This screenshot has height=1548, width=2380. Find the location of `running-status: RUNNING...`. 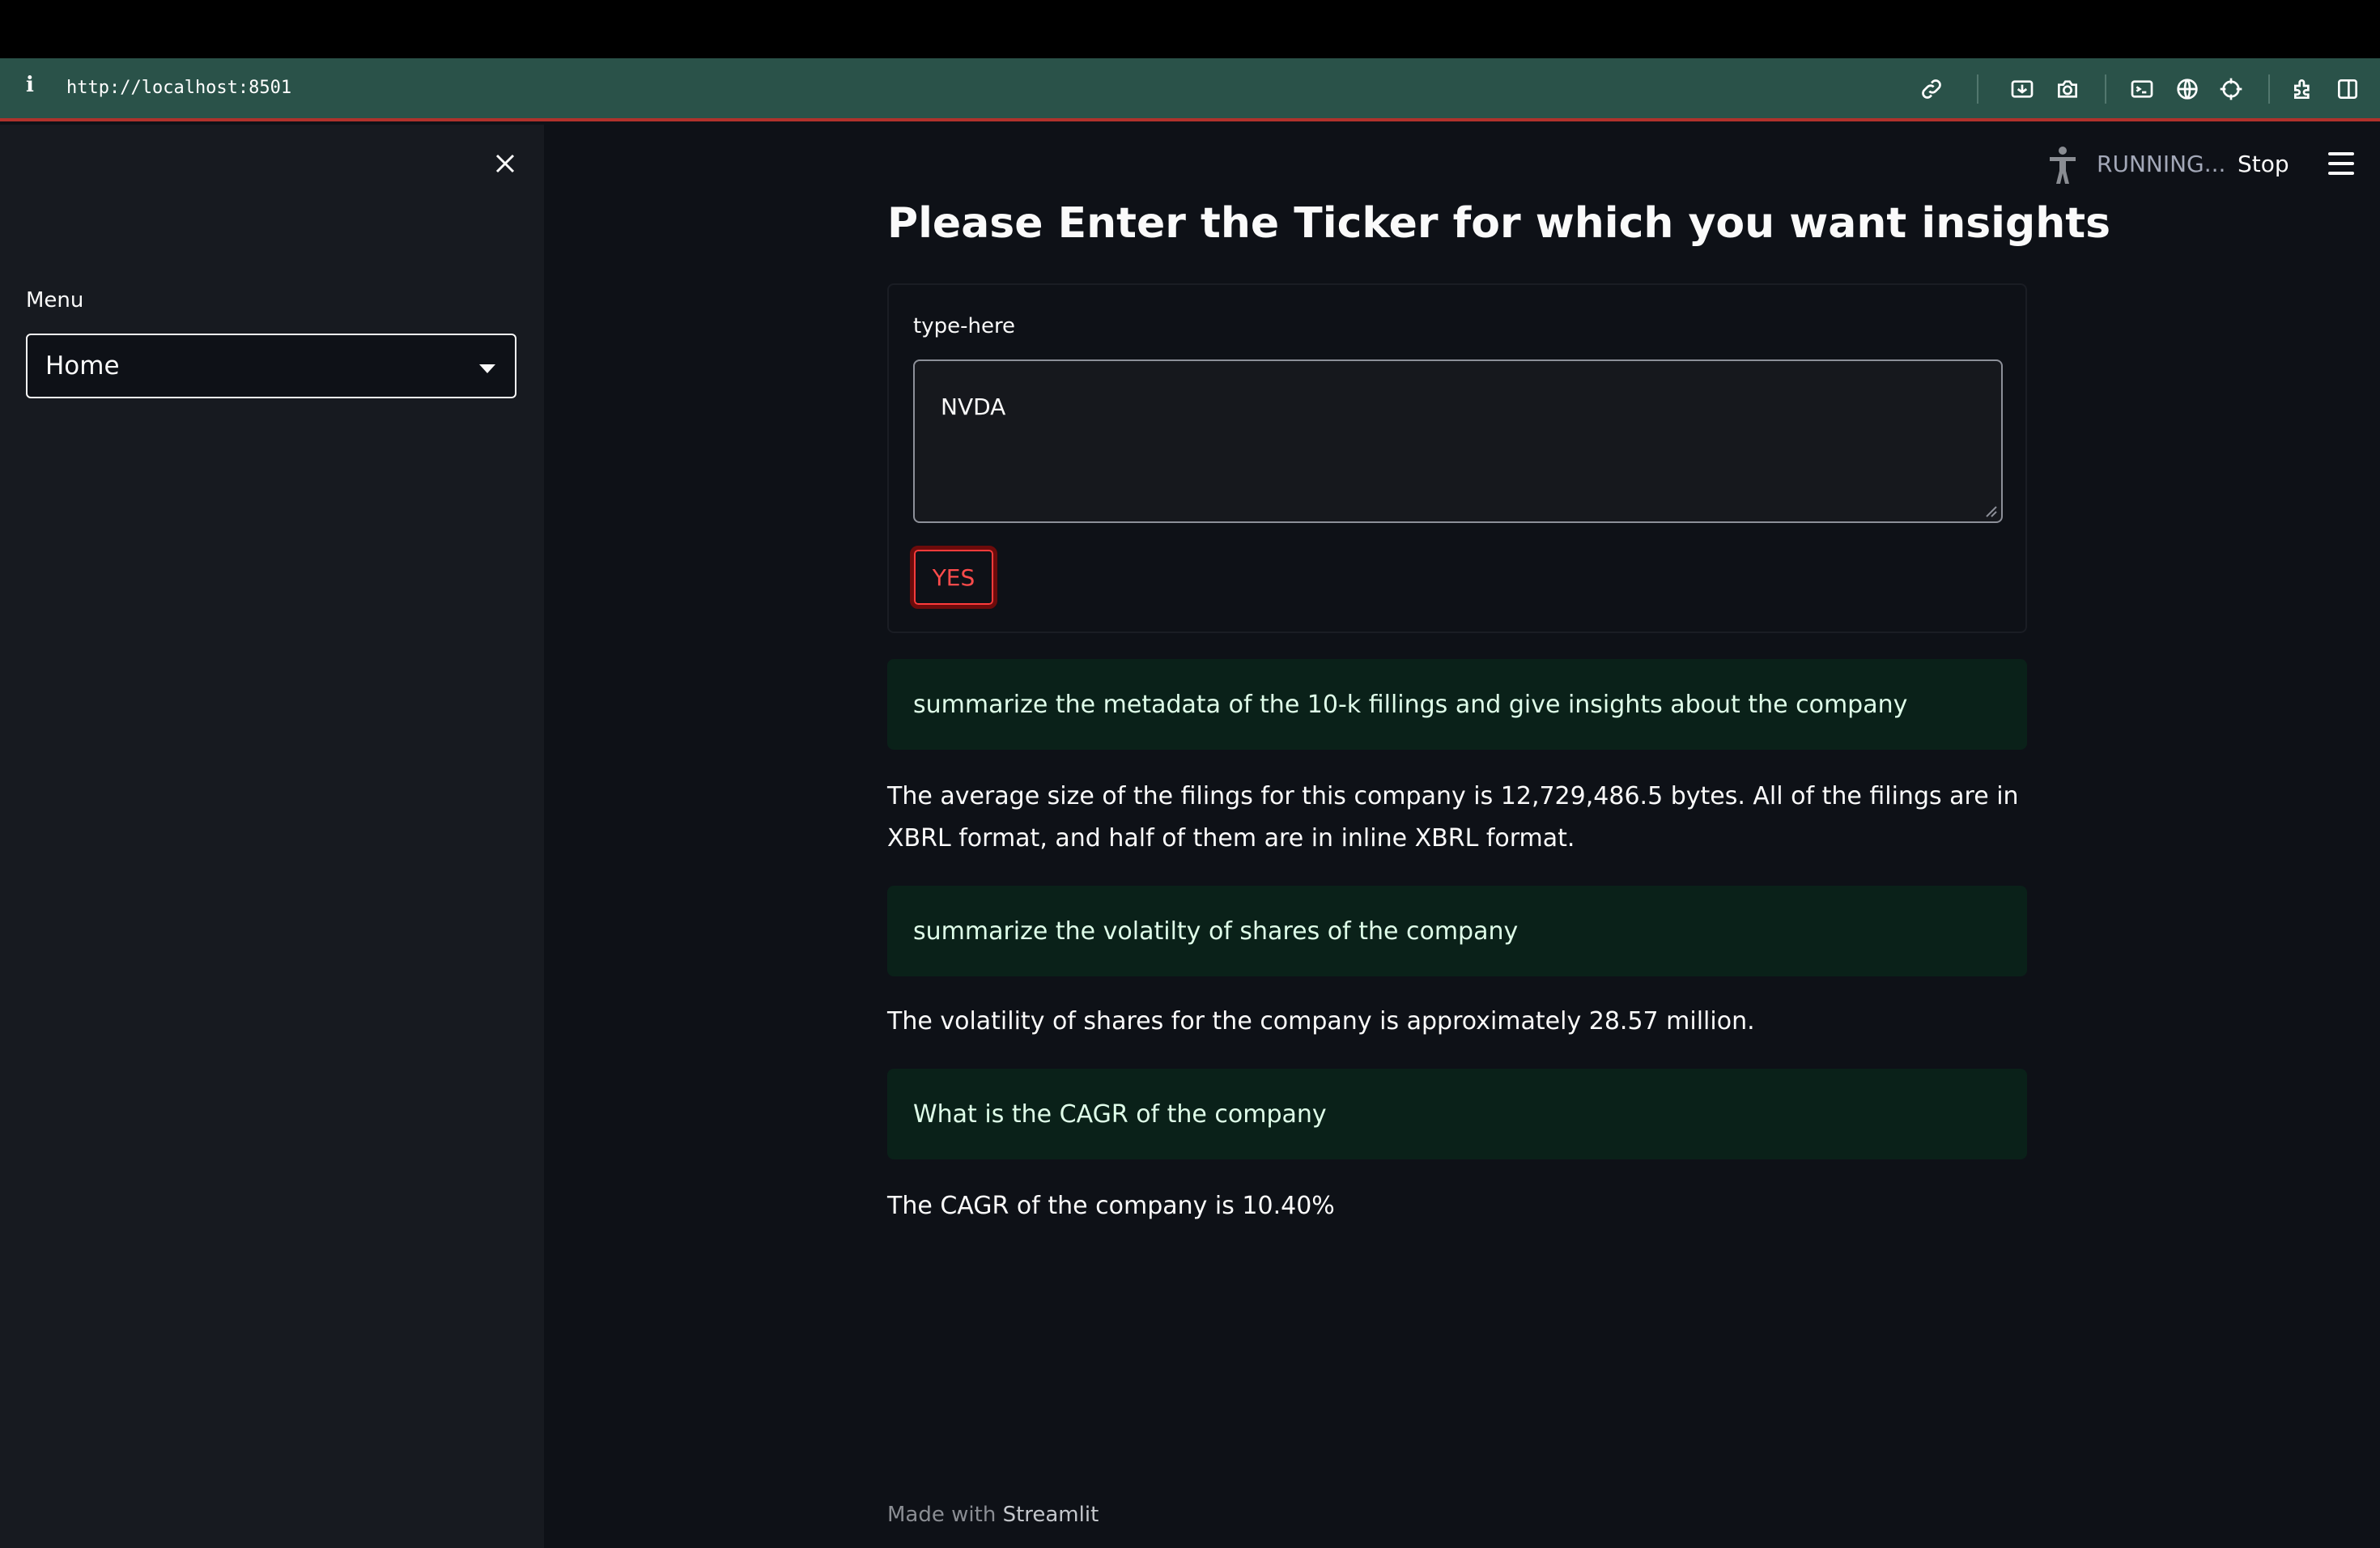

running-status: RUNNING... is located at coordinates (2161, 164).